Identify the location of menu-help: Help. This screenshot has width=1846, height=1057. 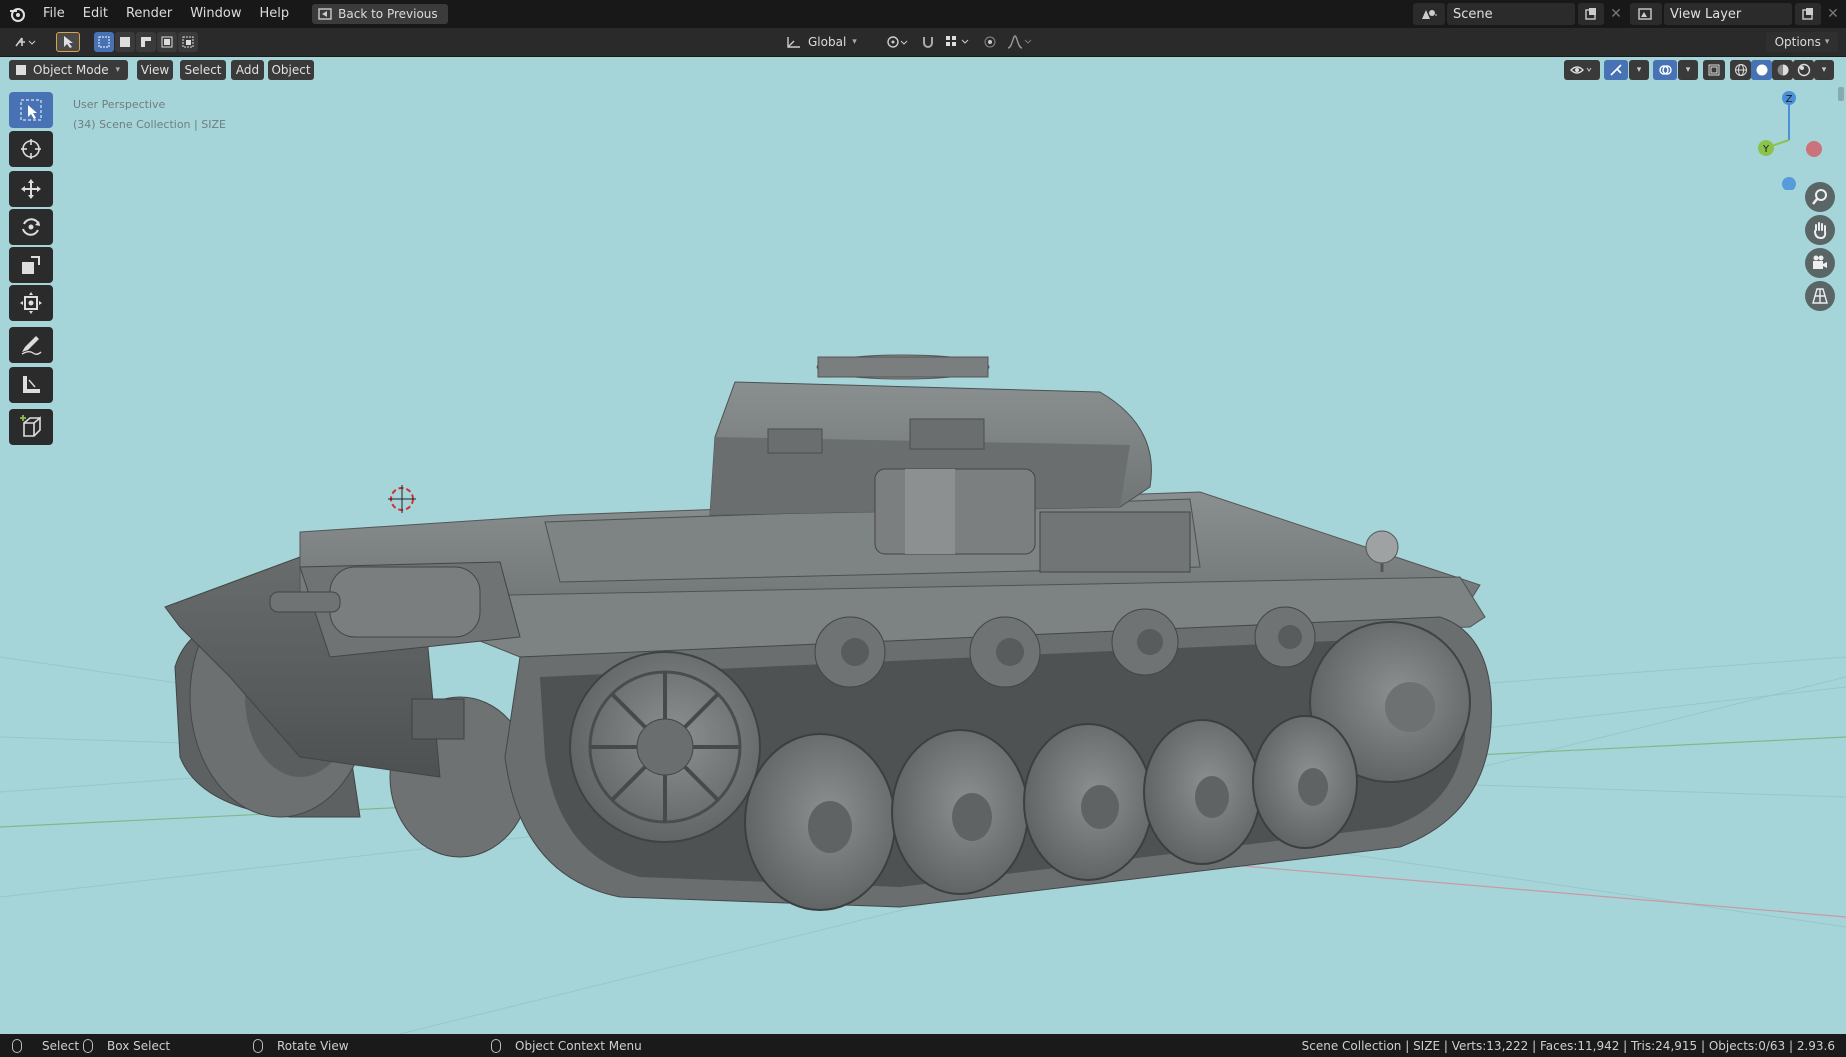
(275, 14).